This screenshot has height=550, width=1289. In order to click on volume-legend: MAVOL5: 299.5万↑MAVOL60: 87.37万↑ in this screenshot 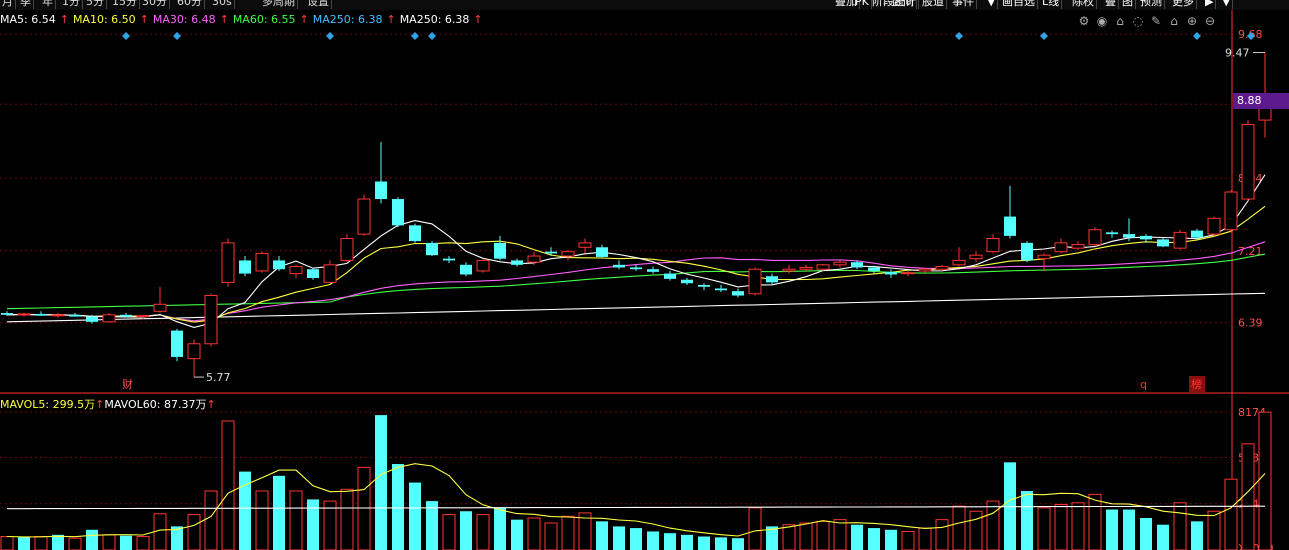, I will do `click(108, 405)`.